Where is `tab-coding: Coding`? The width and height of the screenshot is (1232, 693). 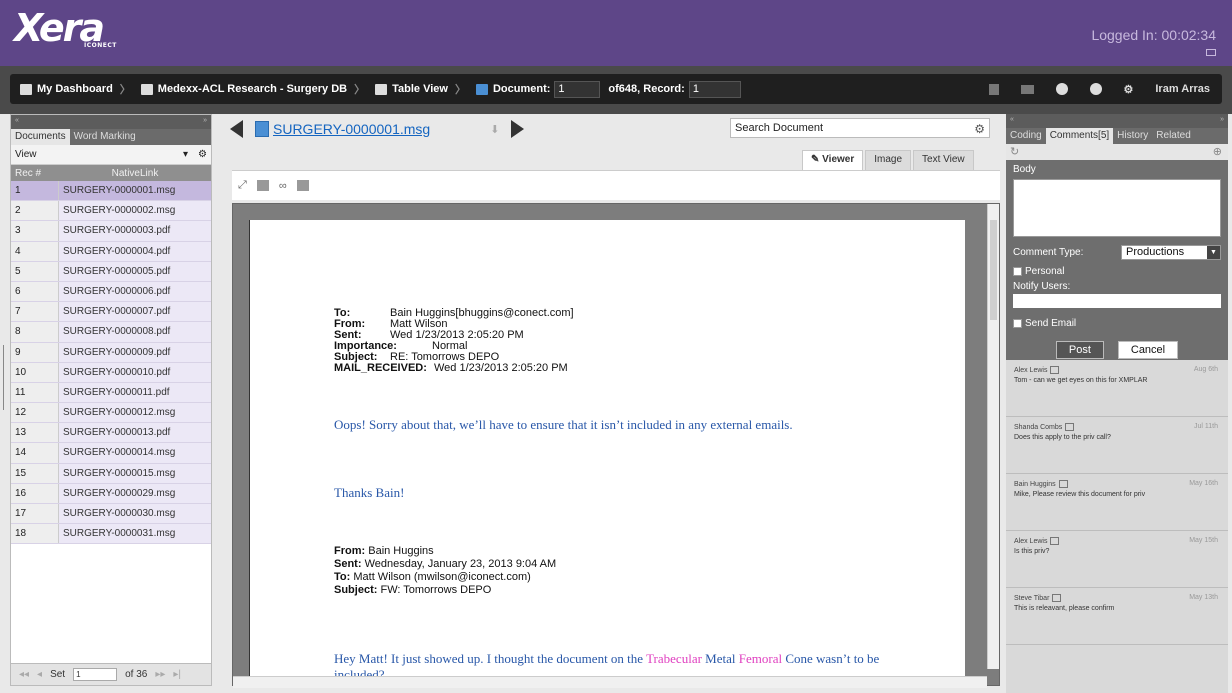
tab-coding: Coding is located at coordinates (1026, 136).